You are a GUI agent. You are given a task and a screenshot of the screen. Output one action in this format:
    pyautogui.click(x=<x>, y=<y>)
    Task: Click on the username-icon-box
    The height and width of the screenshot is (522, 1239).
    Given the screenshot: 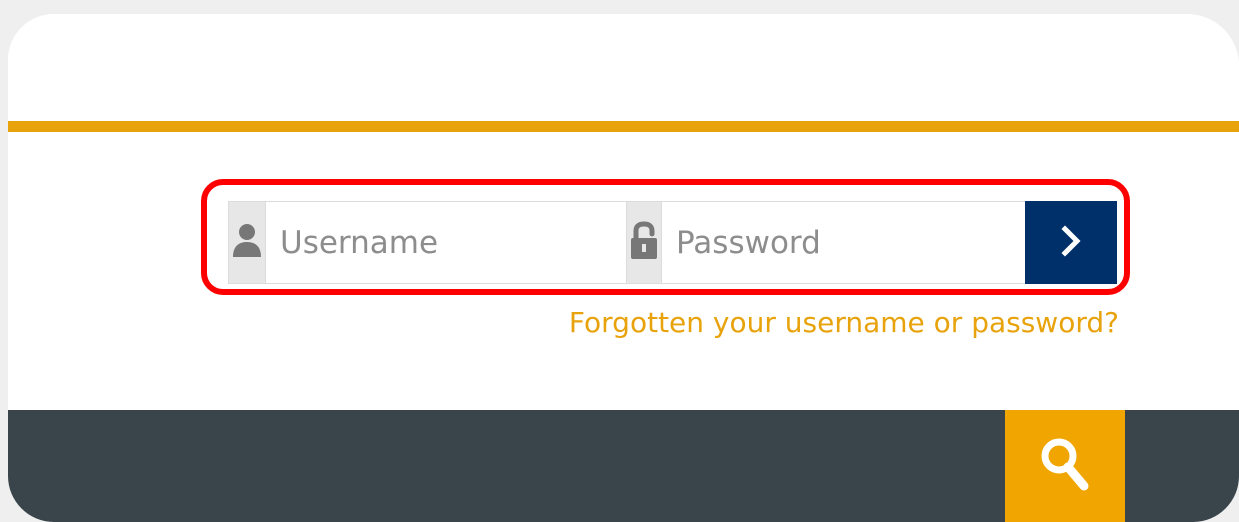 What is the action you would take?
    pyautogui.click(x=246, y=242)
    